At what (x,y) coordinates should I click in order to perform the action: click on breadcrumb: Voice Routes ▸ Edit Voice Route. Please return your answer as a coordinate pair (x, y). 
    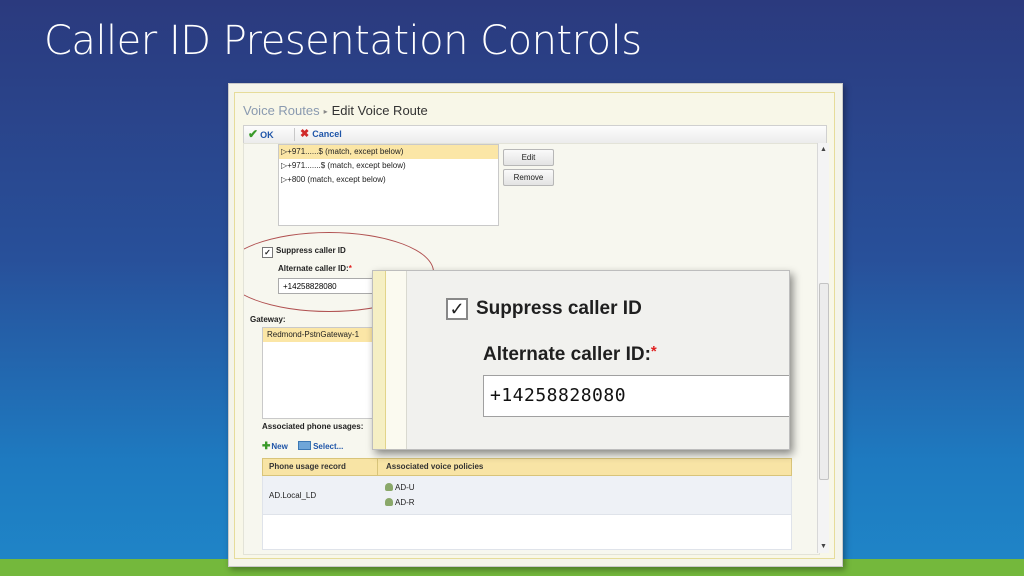
    Looking at the image, I should click on (335, 110).